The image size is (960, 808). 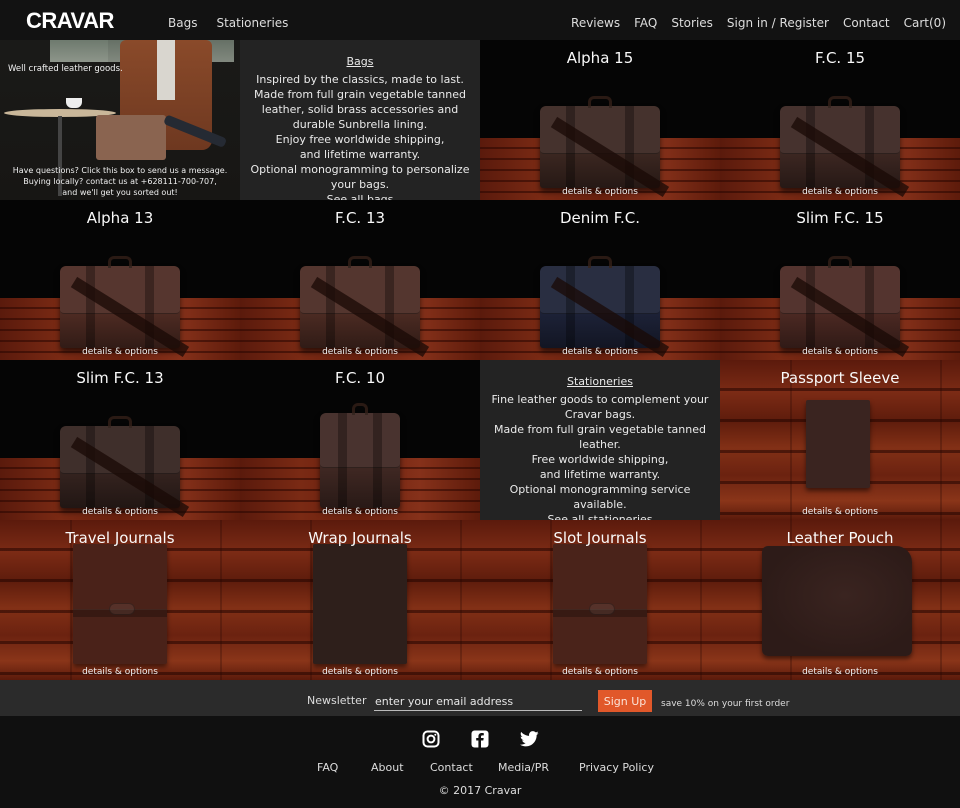 What do you see at coordinates (692, 23) in the screenshot?
I see `nav-stories: Stories` at bounding box center [692, 23].